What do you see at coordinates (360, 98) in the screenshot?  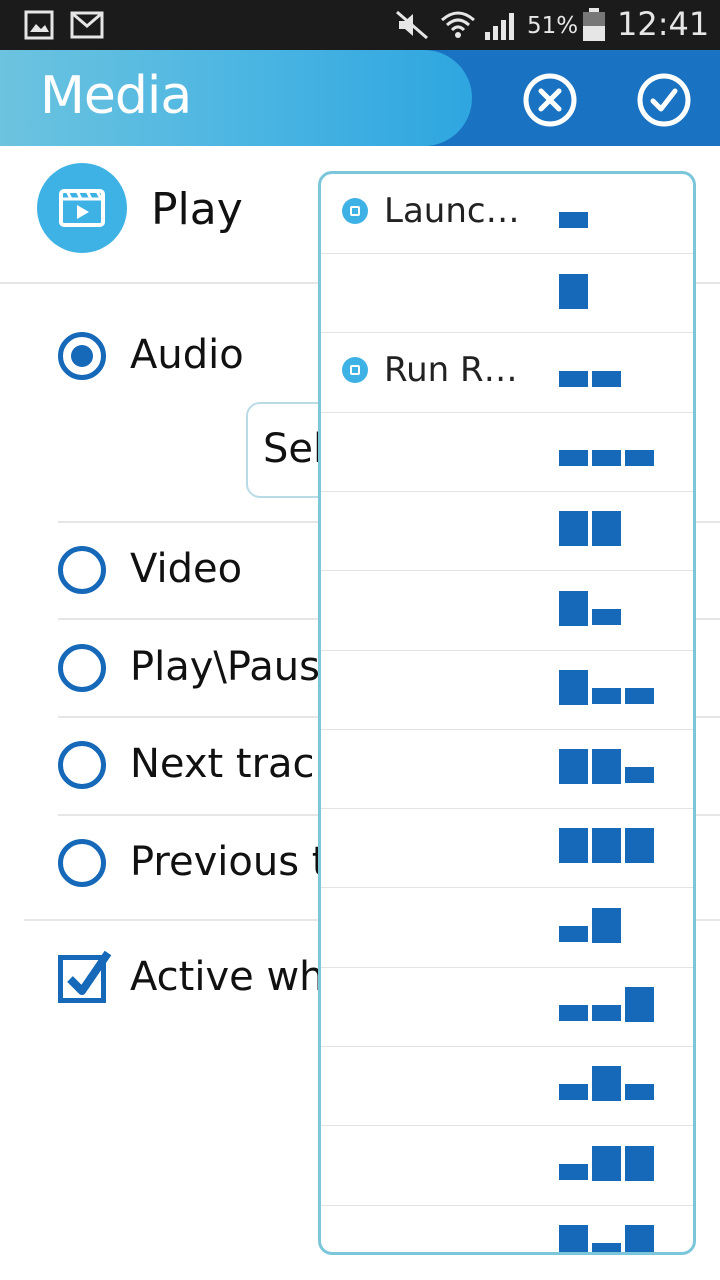 I see `action-bar: Media` at bounding box center [360, 98].